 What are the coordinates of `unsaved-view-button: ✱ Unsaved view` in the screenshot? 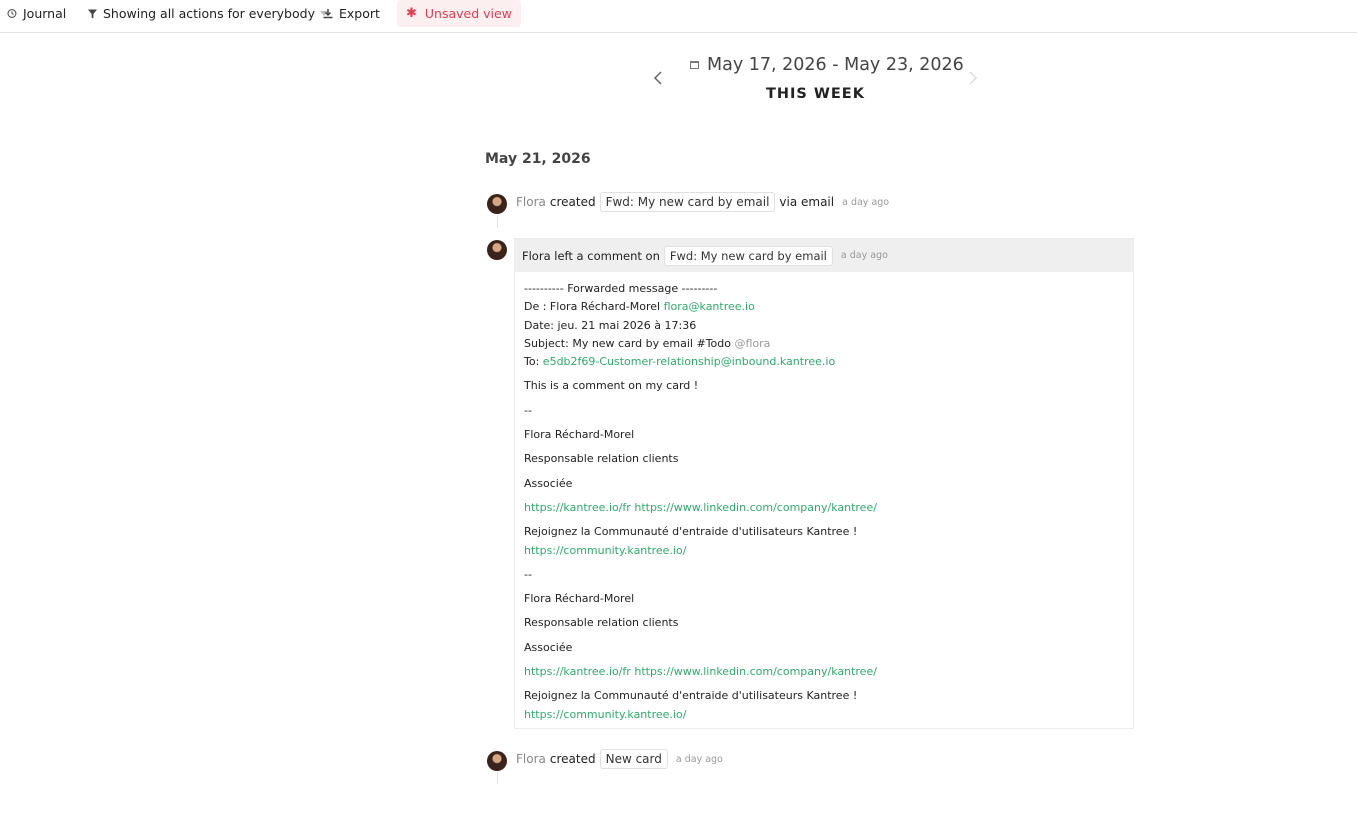 It's located at (459, 13).